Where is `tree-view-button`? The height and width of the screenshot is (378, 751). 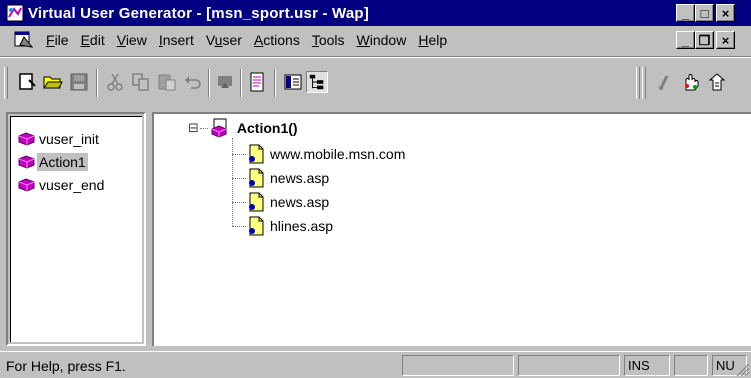 tree-view-button is located at coordinates (317, 82).